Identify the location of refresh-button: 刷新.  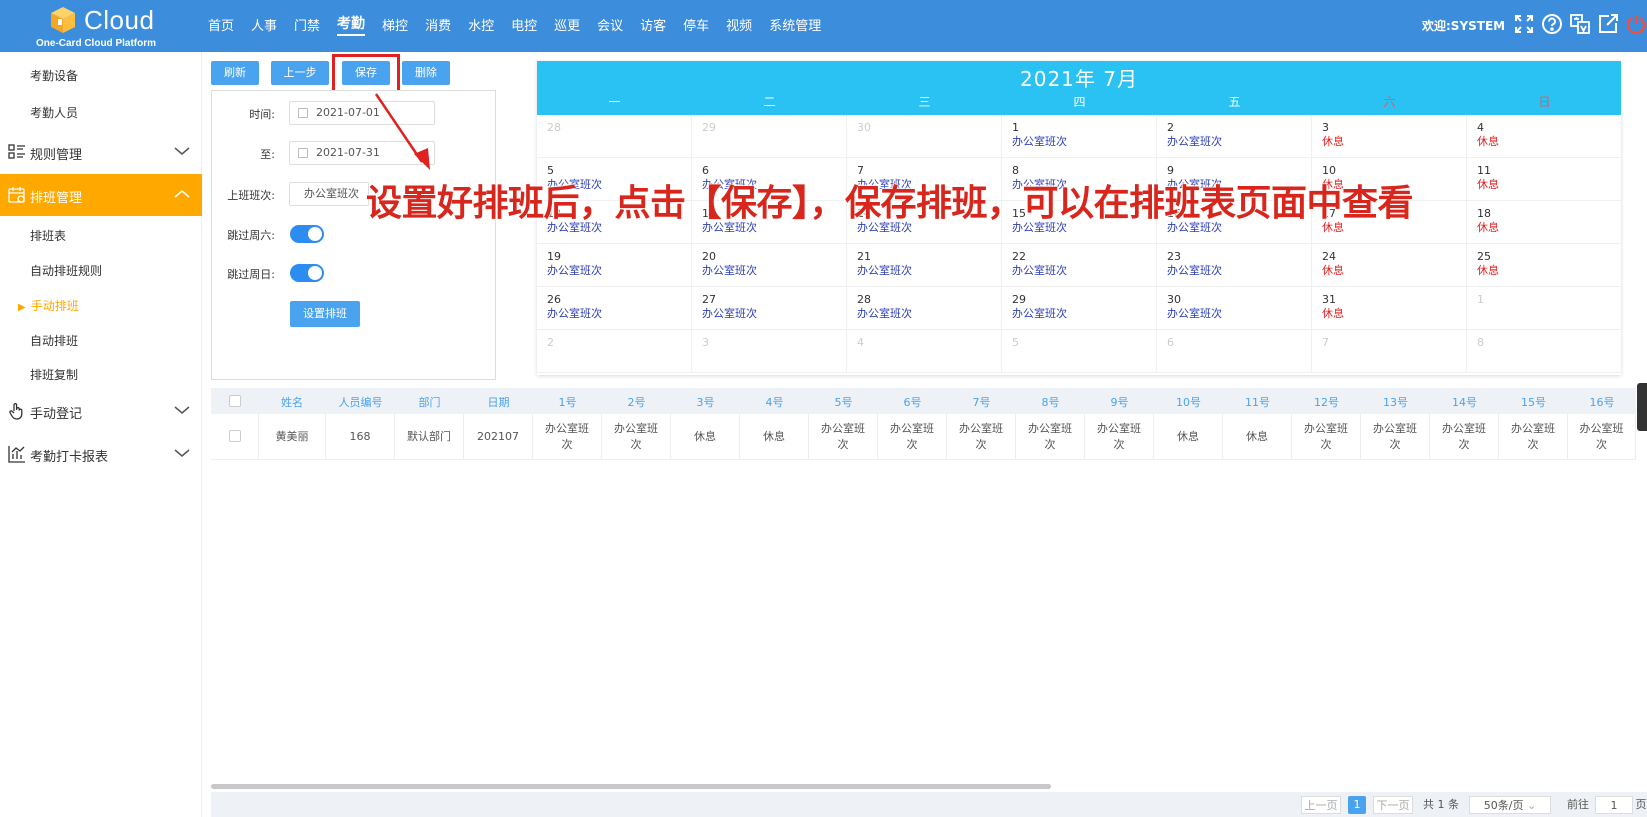
(235, 73).